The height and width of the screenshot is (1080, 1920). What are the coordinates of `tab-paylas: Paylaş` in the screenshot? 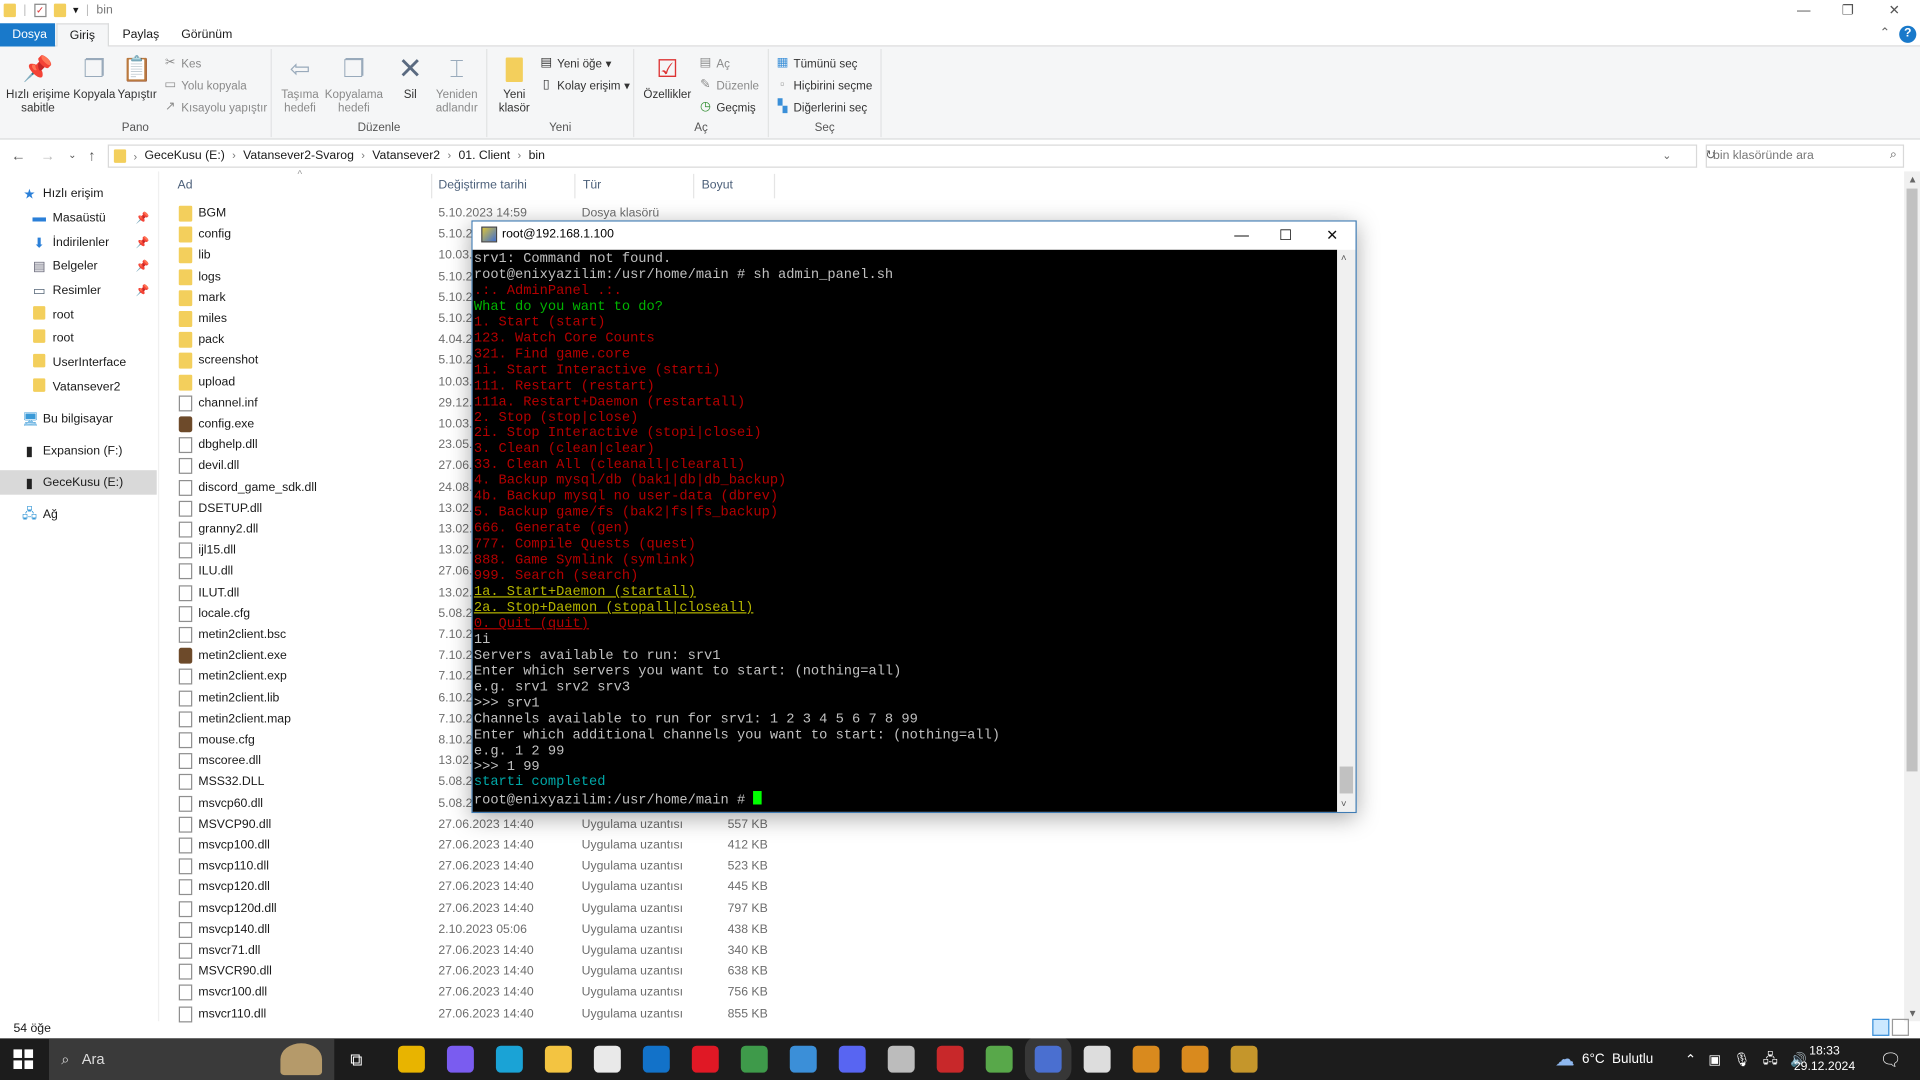 It's located at (140, 34).